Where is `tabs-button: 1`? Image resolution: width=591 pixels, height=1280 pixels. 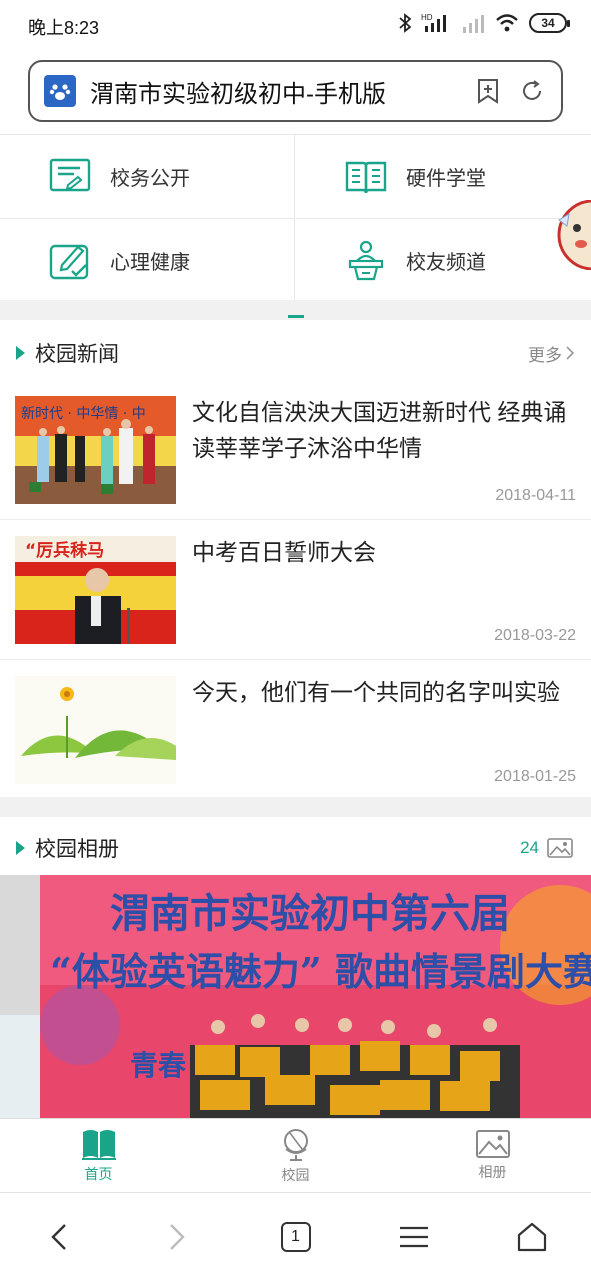 tabs-button: 1 is located at coordinates (295, 1236).